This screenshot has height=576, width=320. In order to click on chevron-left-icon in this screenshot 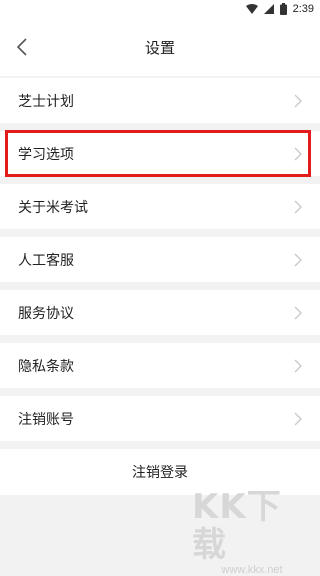, I will do `click(22, 47)`.